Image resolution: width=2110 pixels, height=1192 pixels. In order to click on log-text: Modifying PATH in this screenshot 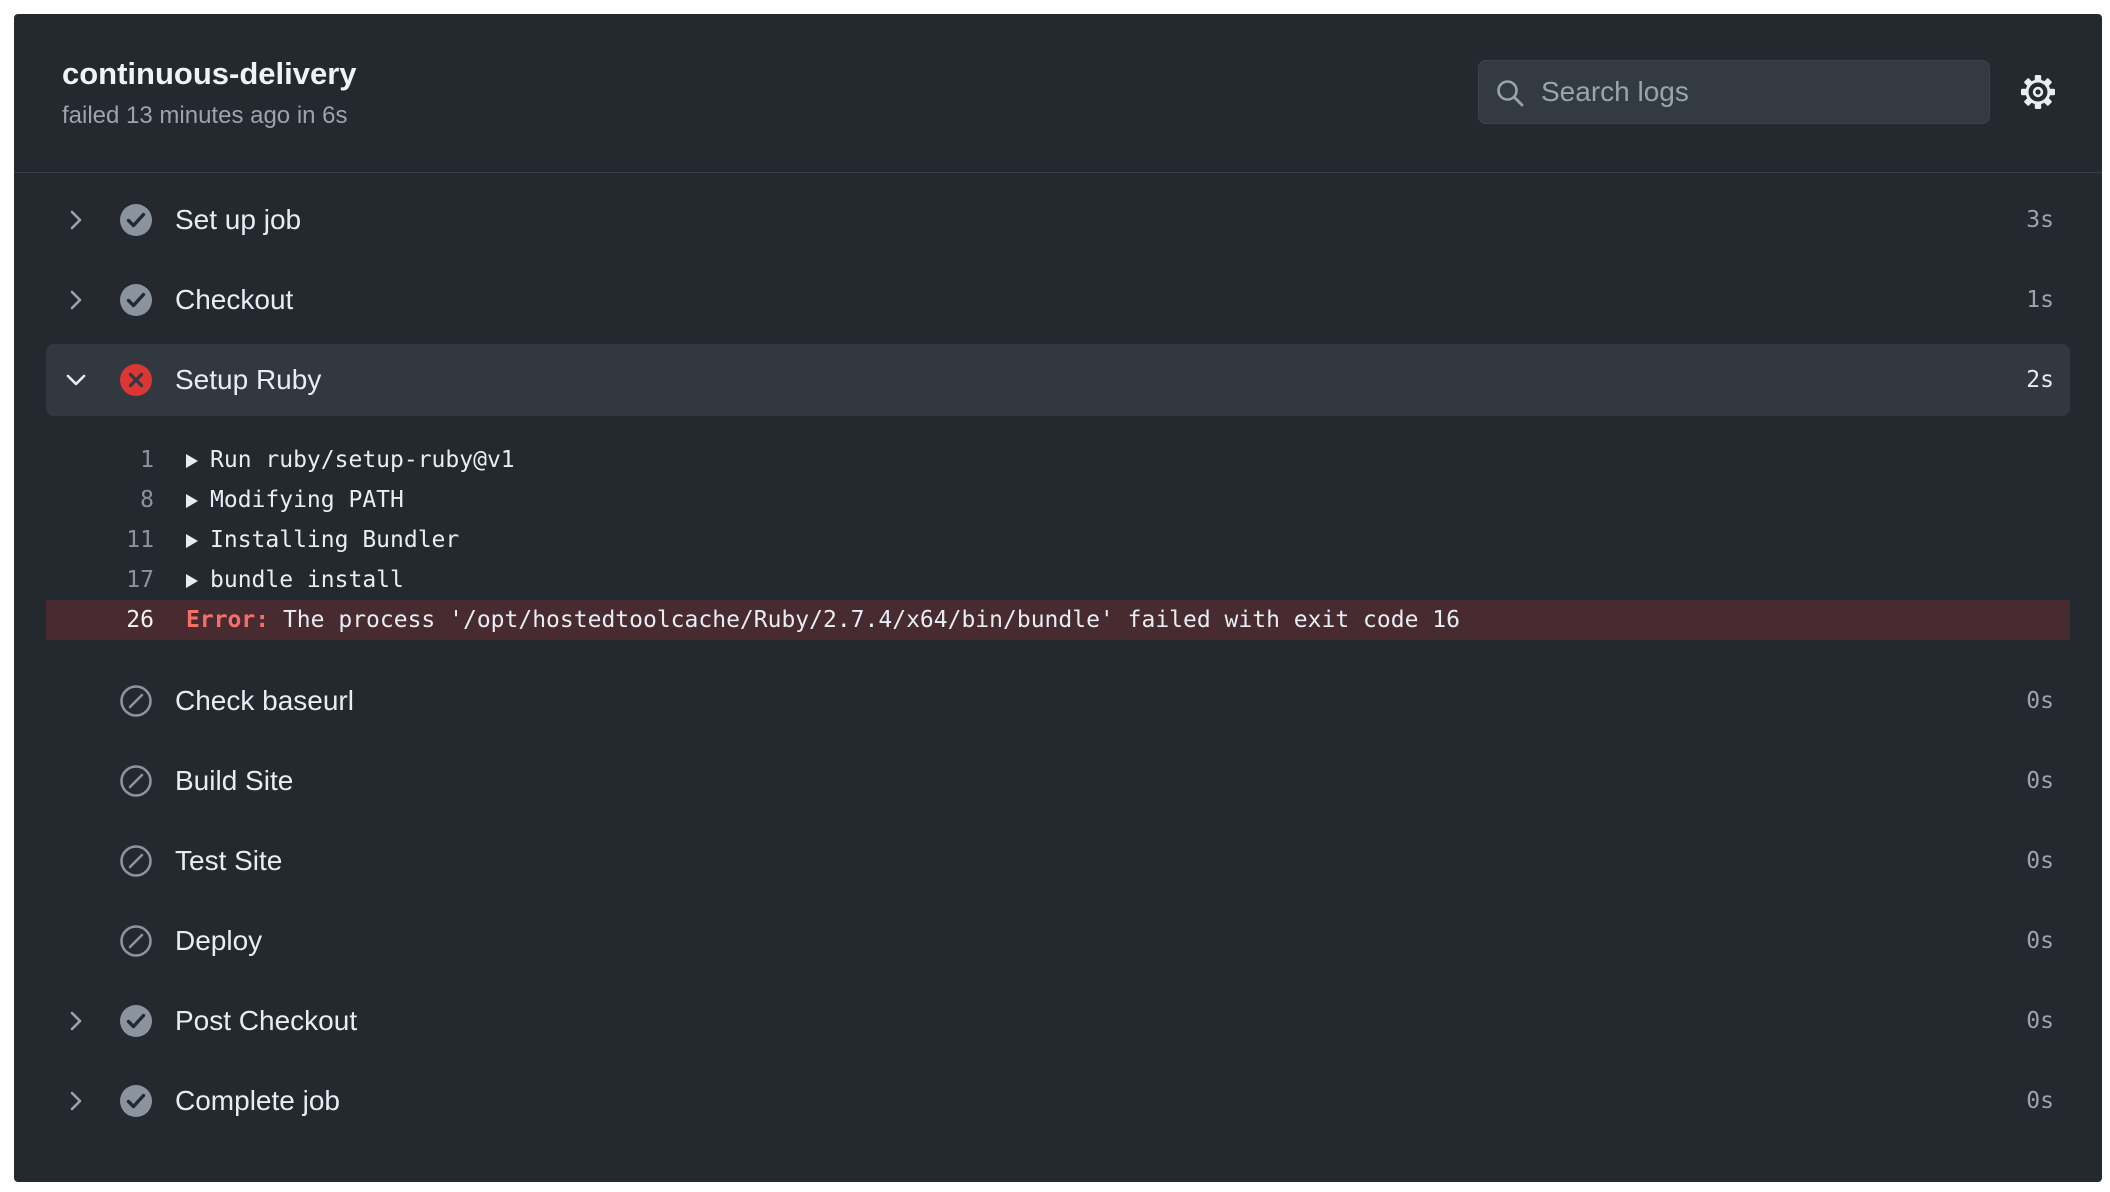, I will do `click(307, 500)`.